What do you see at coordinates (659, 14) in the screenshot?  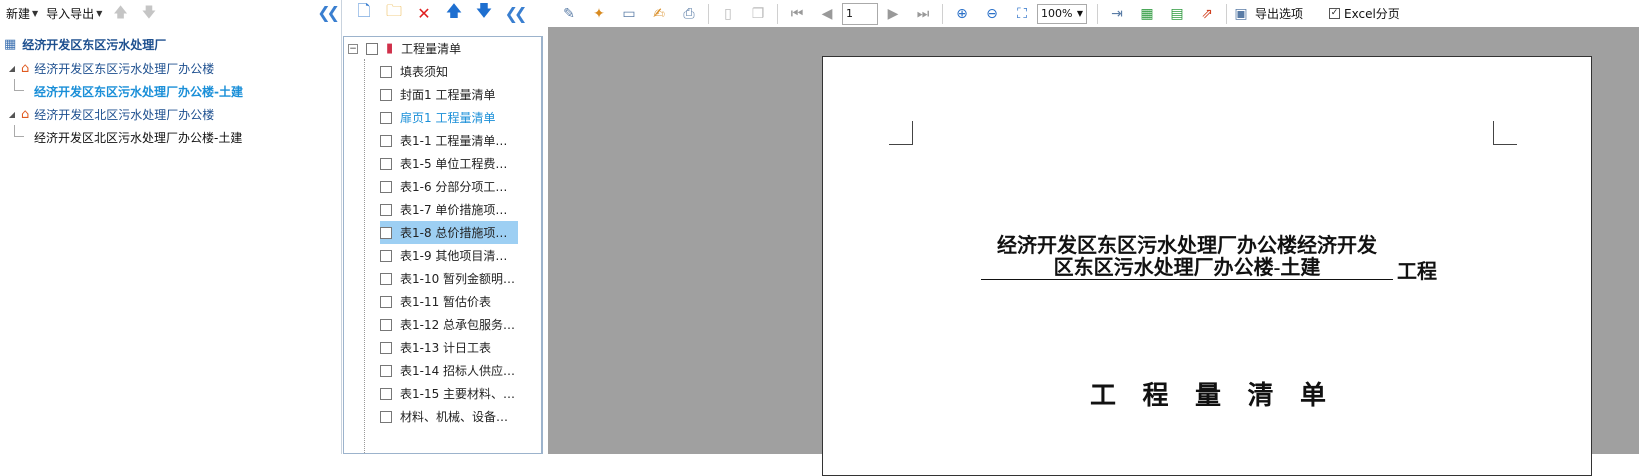 I see `edit-report-icon: ✍` at bounding box center [659, 14].